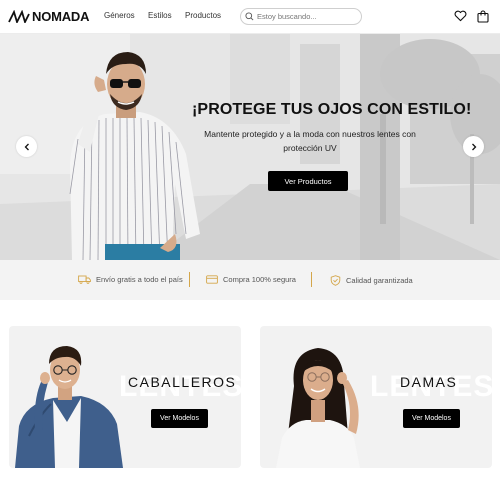 This screenshot has height=500, width=500. What do you see at coordinates (429, 382) in the screenshot?
I see `card-title: DAMAS` at bounding box center [429, 382].